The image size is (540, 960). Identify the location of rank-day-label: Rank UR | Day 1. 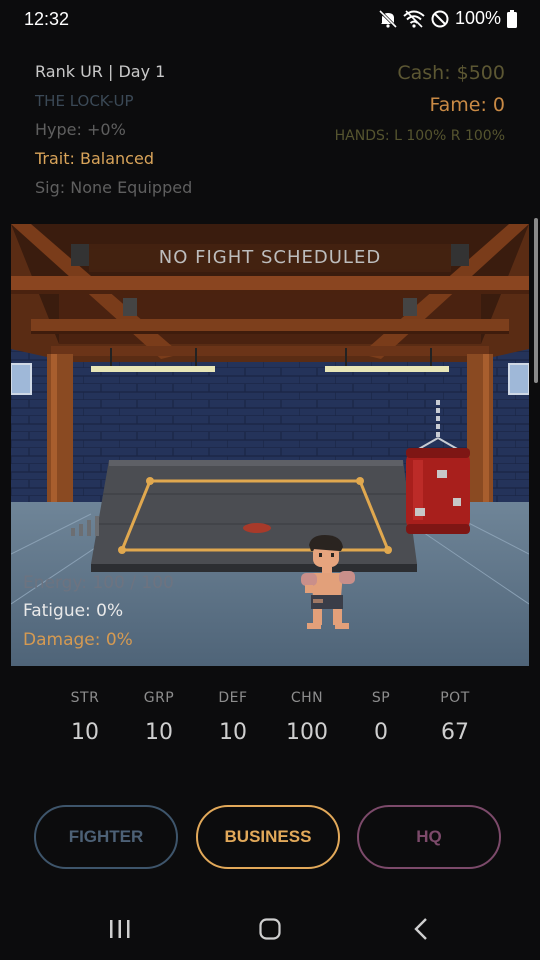
(100, 71).